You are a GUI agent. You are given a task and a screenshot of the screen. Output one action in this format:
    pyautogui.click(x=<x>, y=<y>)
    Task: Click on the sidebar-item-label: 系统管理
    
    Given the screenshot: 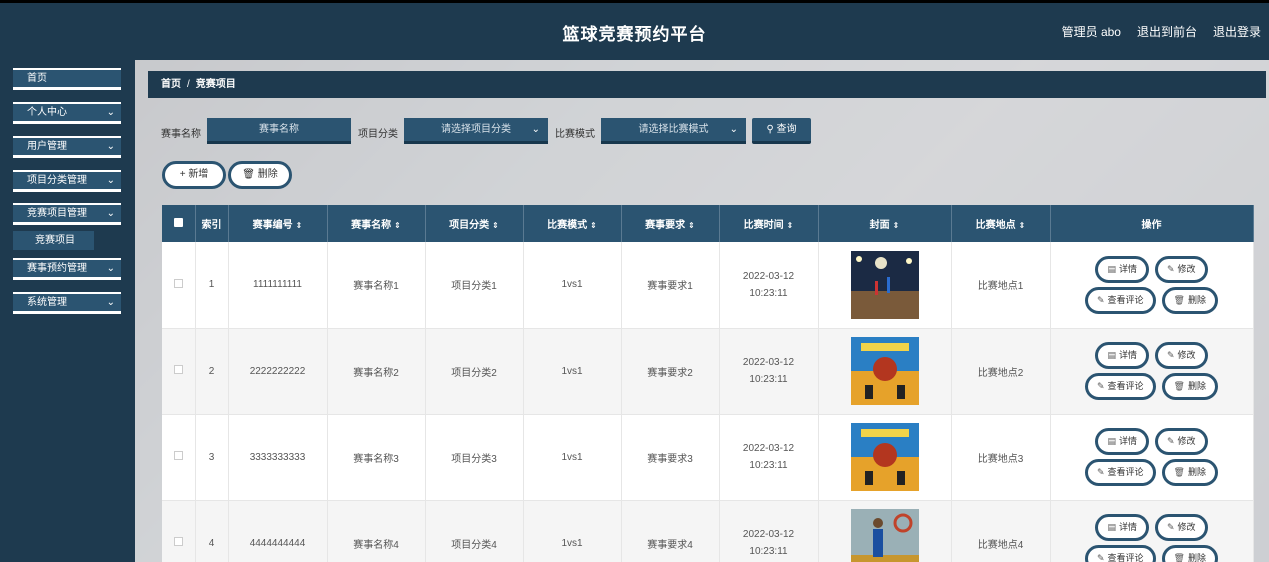 What is the action you would take?
    pyautogui.click(x=47, y=302)
    